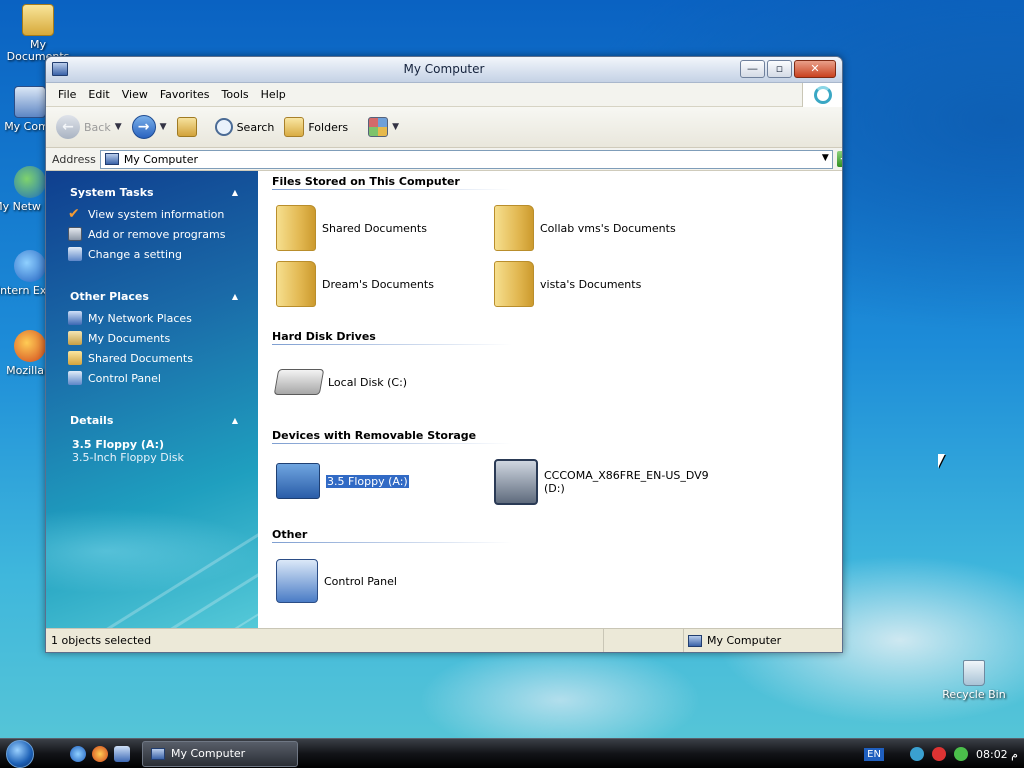 The image size is (1024, 768). What do you see at coordinates (38, 33) in the screenshot?
I see `desktop-icon-my-documents: My Documents` at bounding box center [38, 33].